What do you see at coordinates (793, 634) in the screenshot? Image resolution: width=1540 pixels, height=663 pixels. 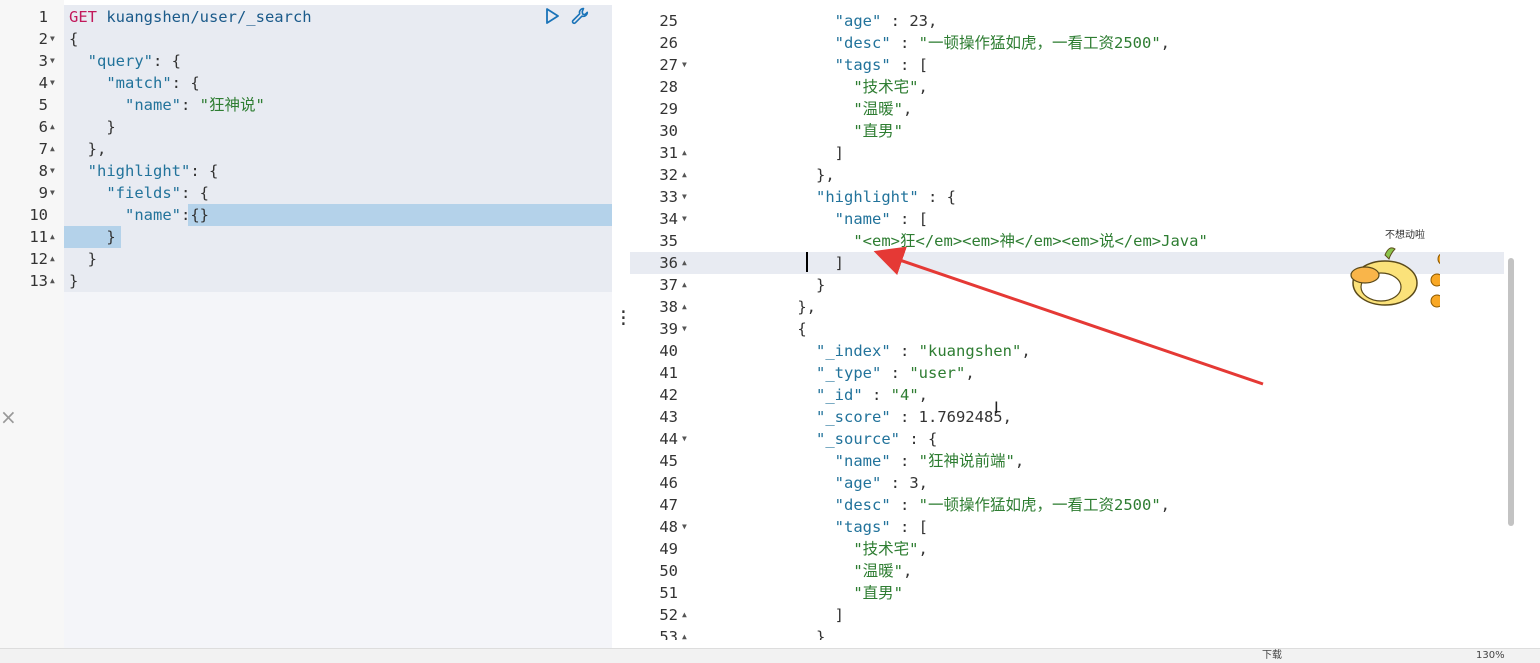 I see `code-text: }` at bounding box center [793, 634].